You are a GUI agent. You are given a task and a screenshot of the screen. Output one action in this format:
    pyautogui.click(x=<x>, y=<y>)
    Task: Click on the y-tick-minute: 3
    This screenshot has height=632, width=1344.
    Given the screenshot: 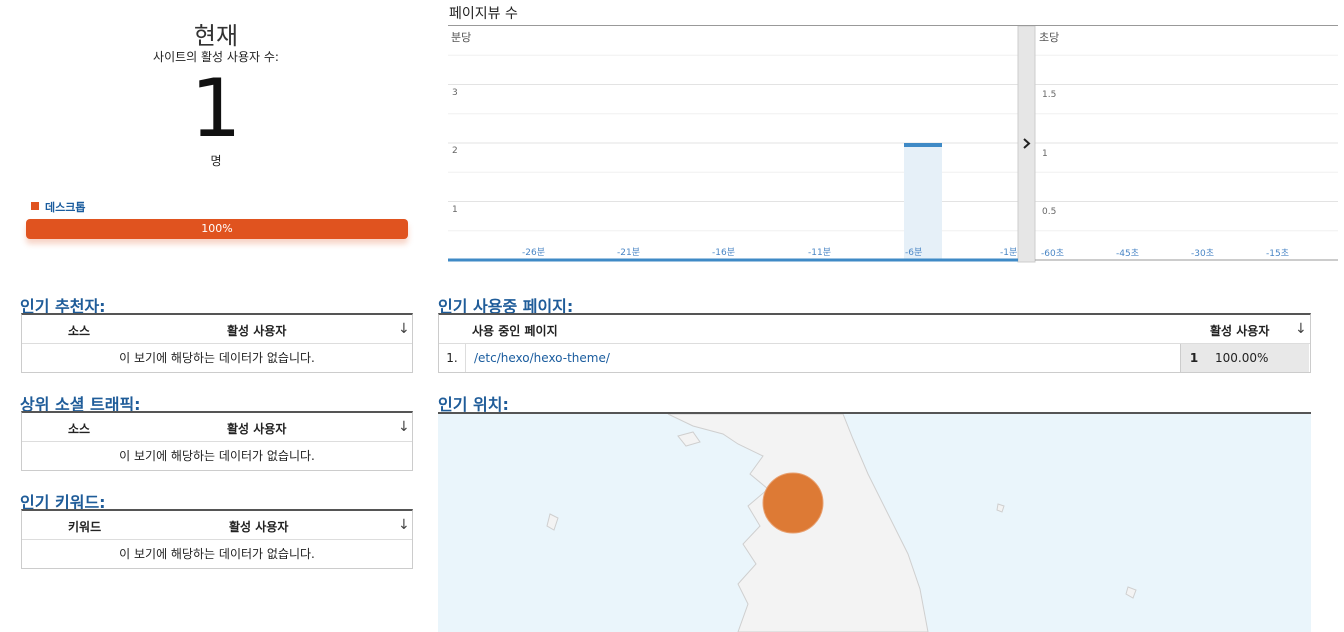 What is the action you would take?
    pyautogui.click(x=455, y=93)
    